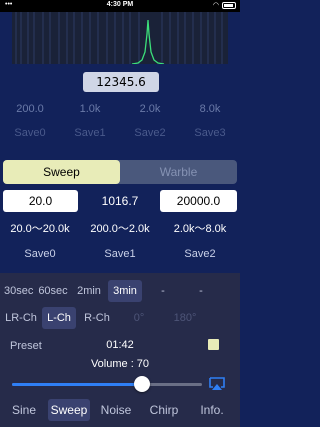  What do you see at coordinates (141, 384) in the screenshot?
I see `volume-slider-thumb` at bounding box center [141, 384].